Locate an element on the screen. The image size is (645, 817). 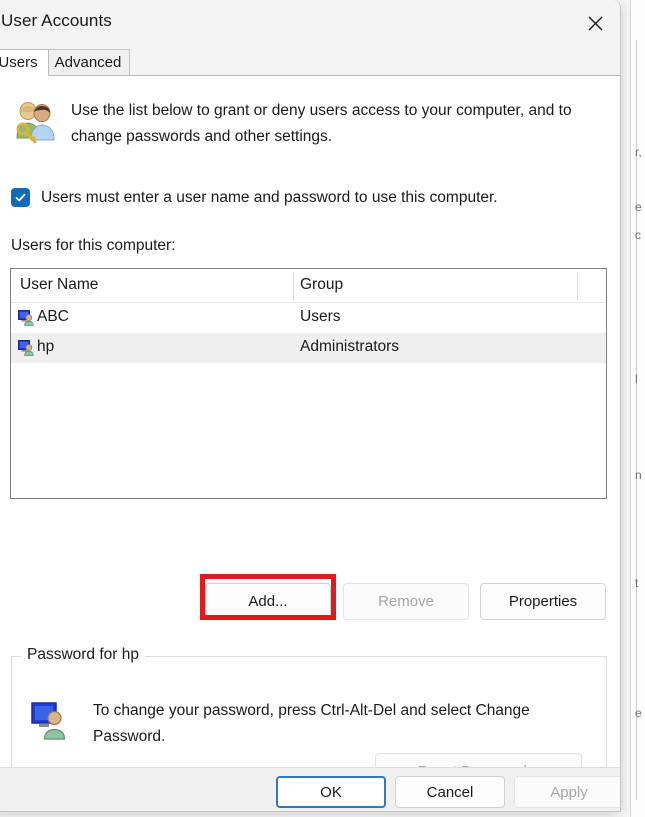
properties-button: Properties is located at coordinates (543, 601).